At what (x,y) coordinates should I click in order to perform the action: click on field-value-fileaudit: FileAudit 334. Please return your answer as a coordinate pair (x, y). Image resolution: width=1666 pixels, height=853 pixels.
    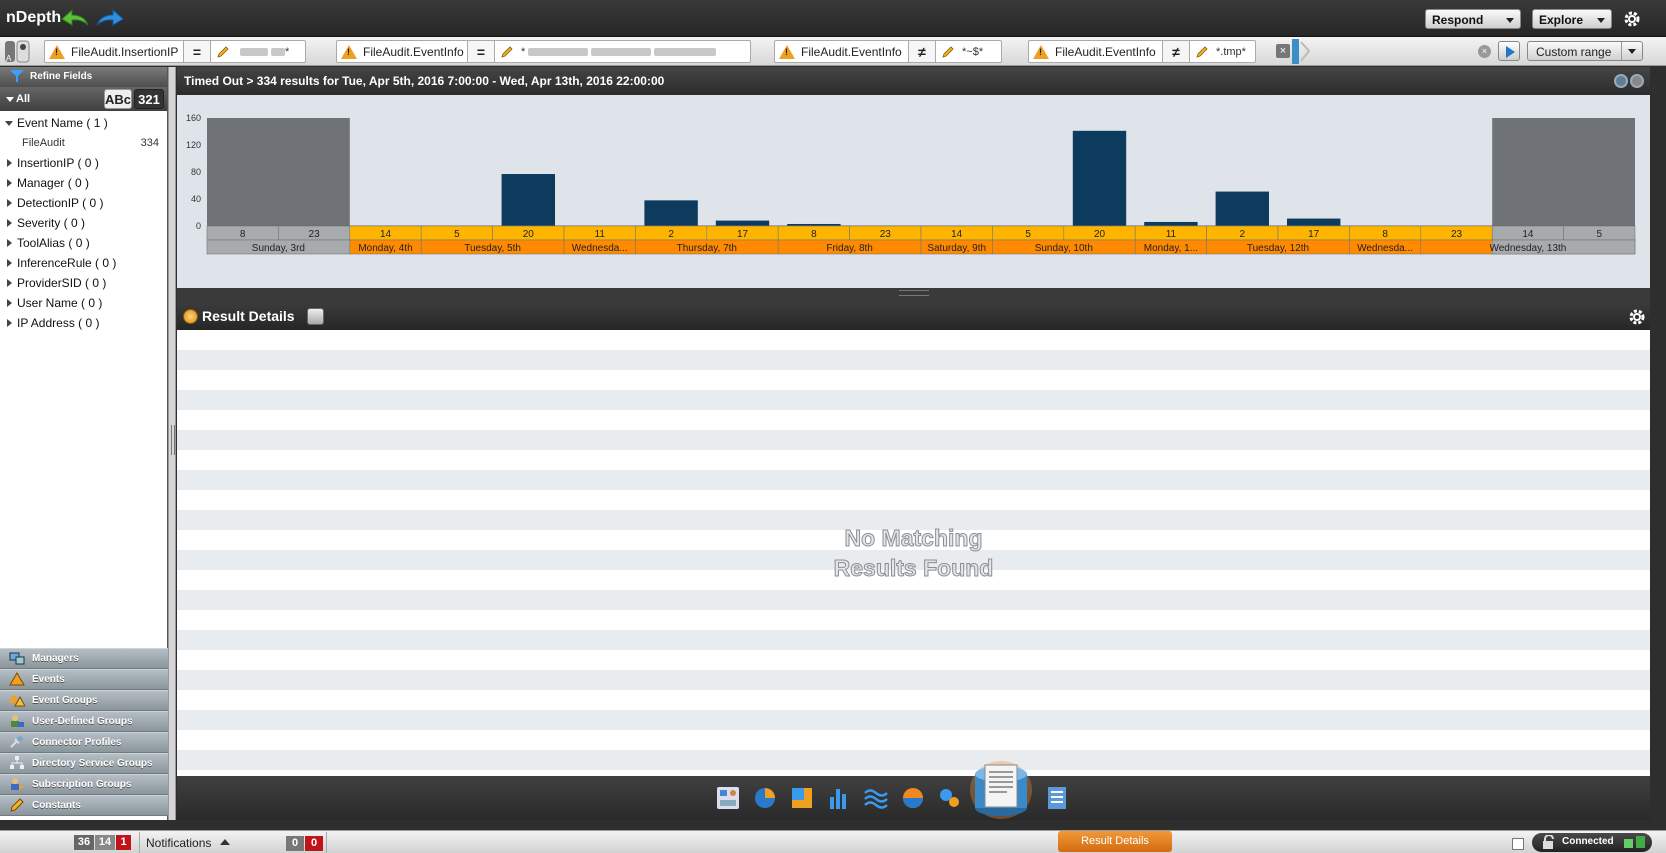
    Looking at the image, I should click on (83, 143).